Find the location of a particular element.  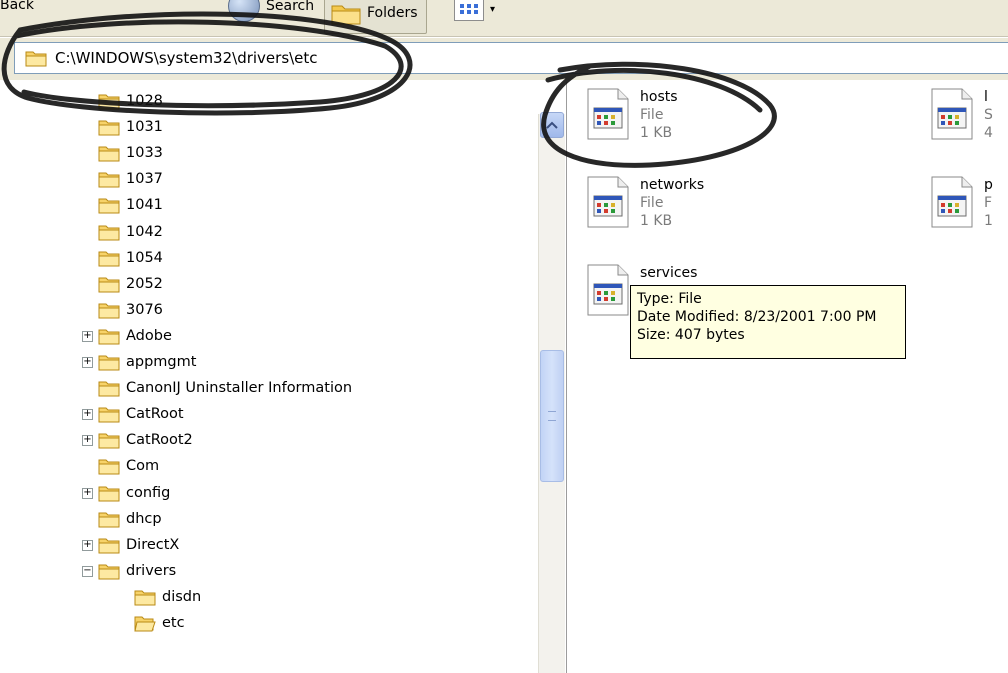

file-name: hosts is located at coordinates (659, 97).